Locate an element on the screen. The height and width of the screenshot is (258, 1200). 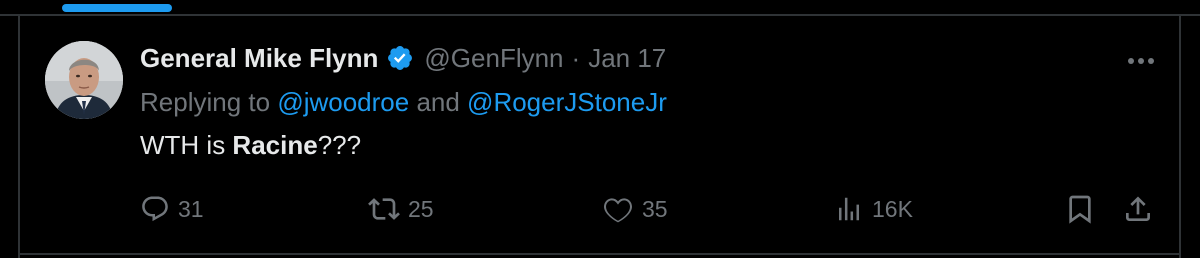
reply-count: 31 is located at coordinates (191, 208).